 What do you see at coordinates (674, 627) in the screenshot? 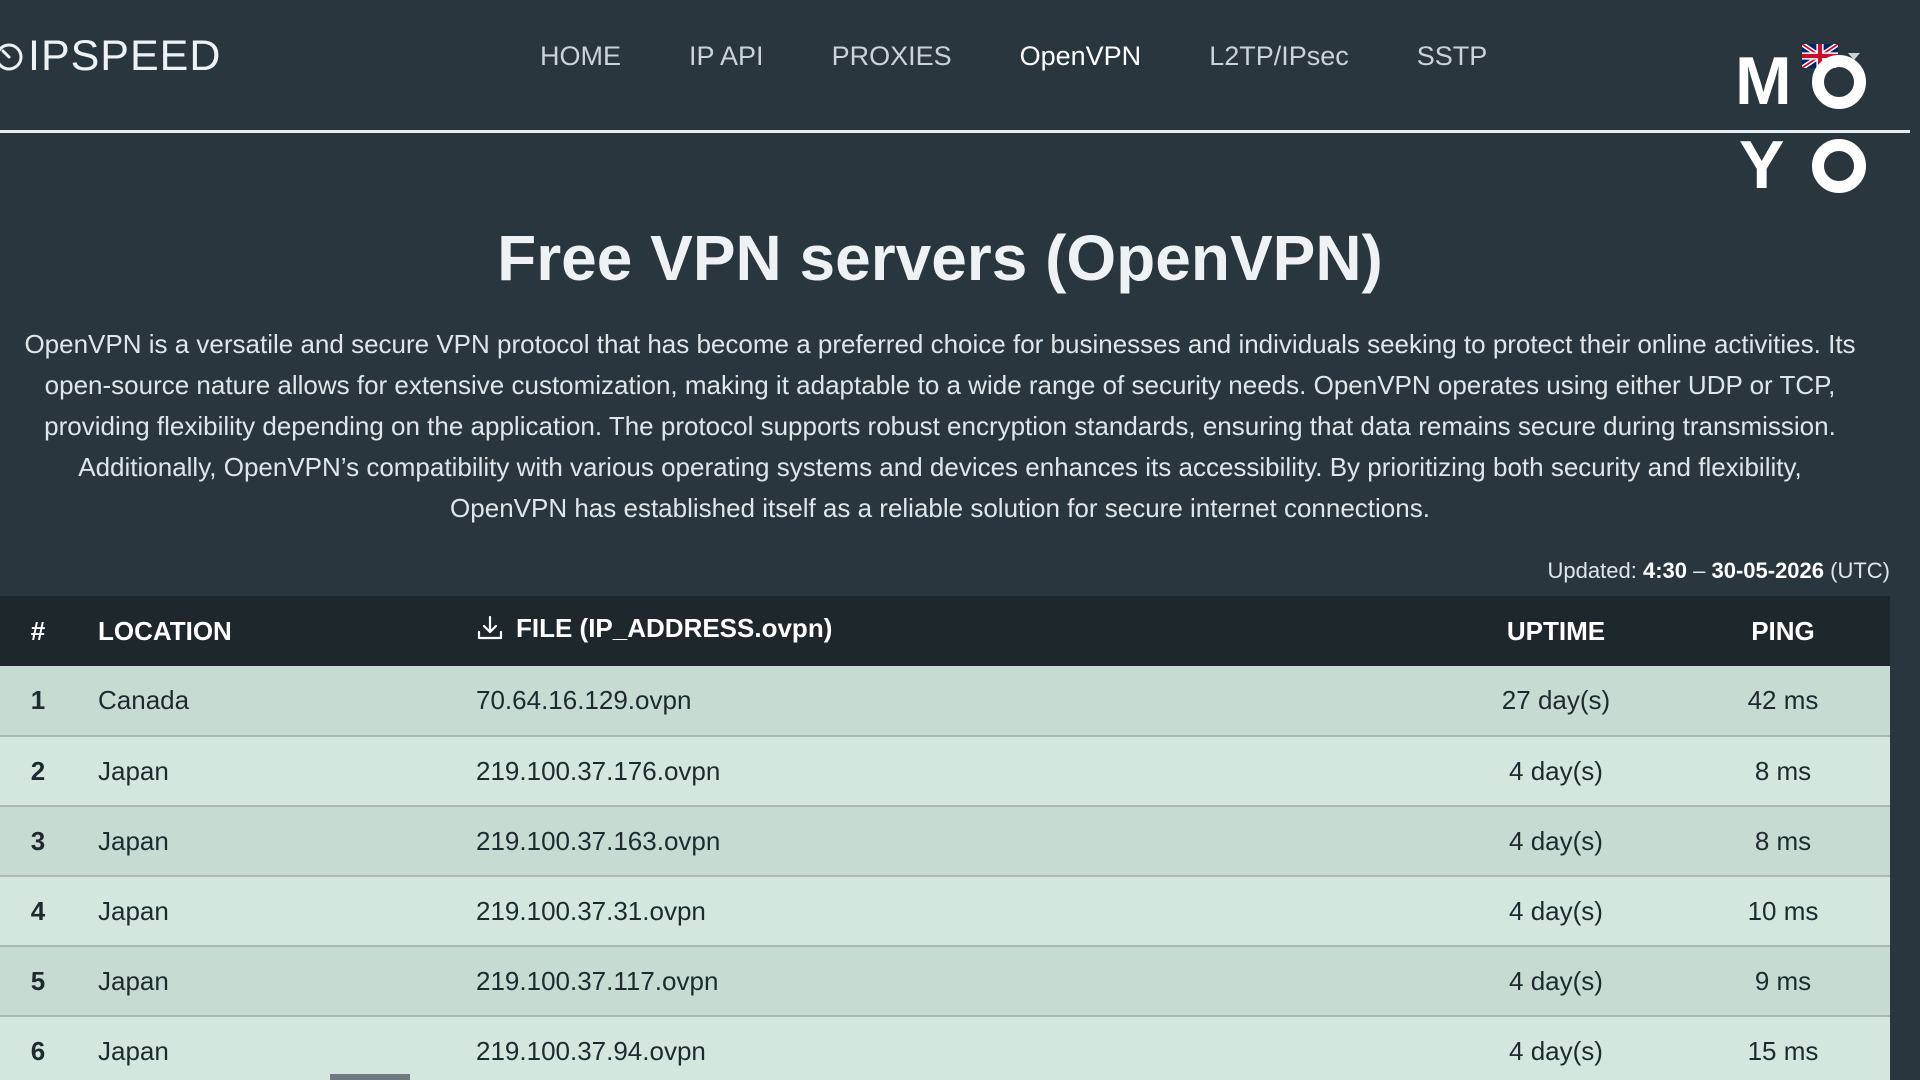
I see `header-file-label: FILE (IP_ADDRESS.ovpn)` at bounding box center [674, 627].